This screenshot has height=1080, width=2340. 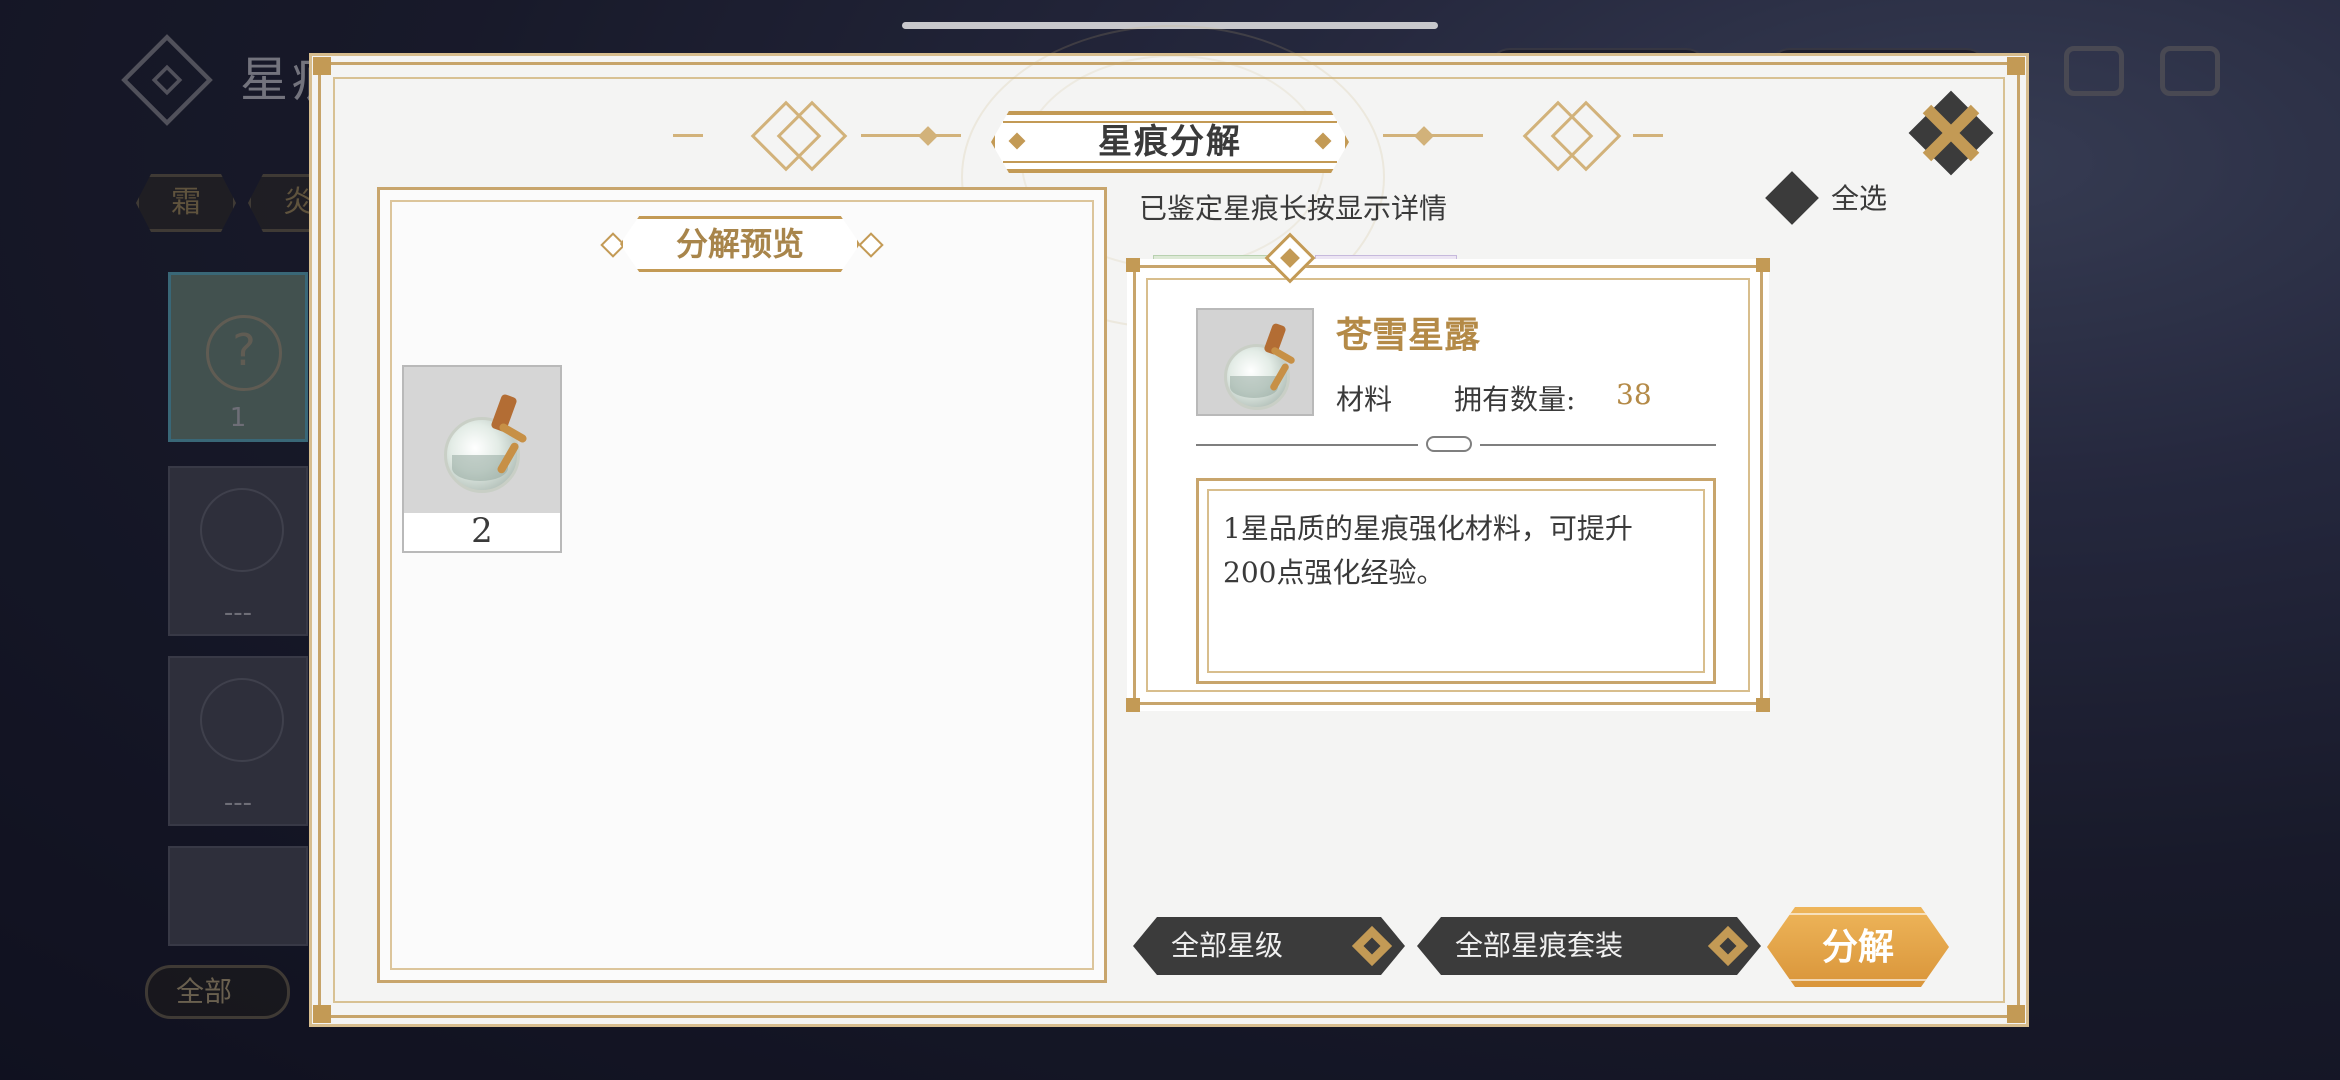 I want to click on owned-count-value: 38, so click(x=1634, y=394).